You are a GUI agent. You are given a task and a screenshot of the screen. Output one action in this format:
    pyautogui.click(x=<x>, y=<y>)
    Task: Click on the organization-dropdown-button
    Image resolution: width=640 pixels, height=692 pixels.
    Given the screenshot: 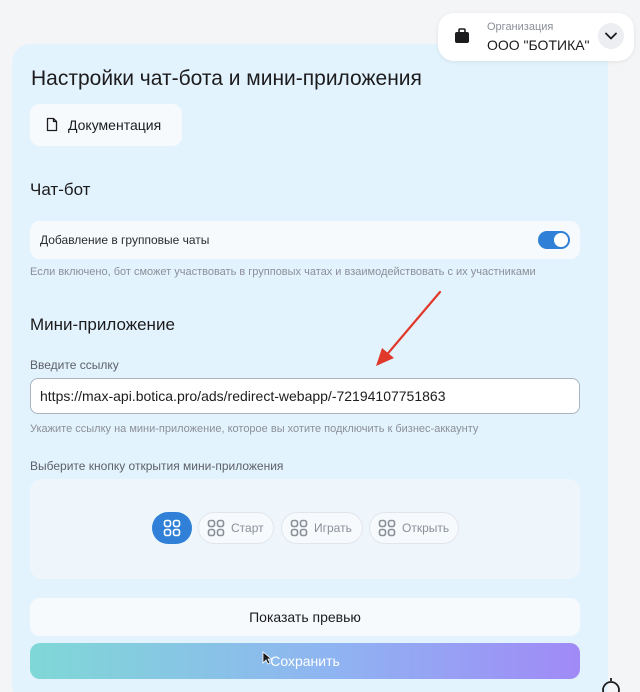 What is the action you would take?
    pyautogui.click(x=611, y=36)
    